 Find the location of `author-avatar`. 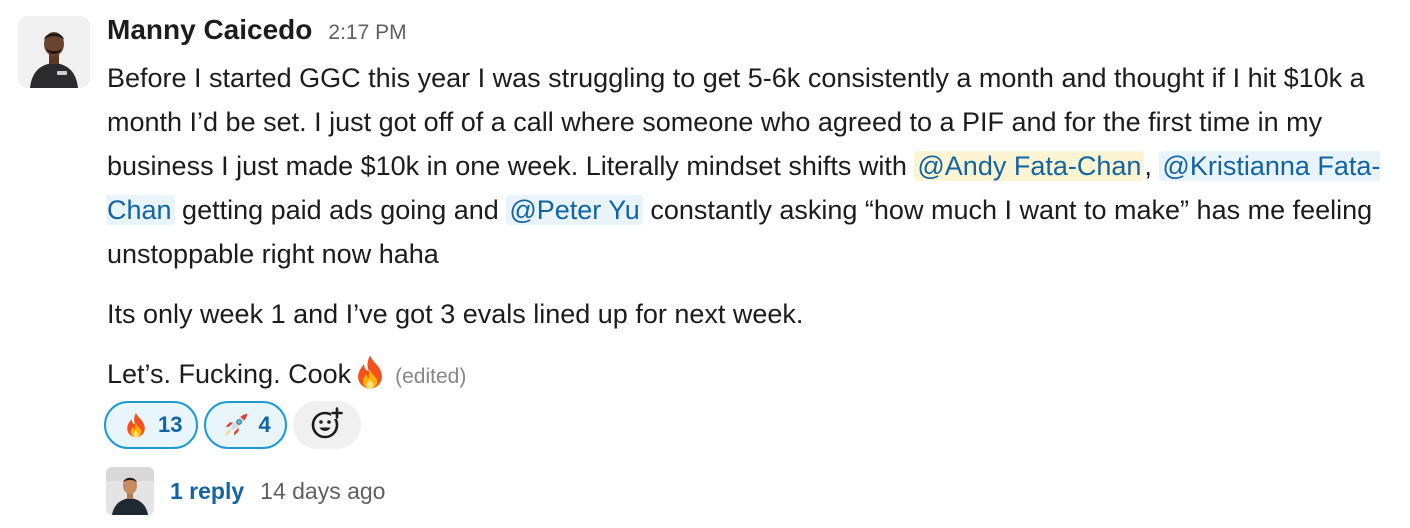

author-avatar is located at coordinates (54, 52).